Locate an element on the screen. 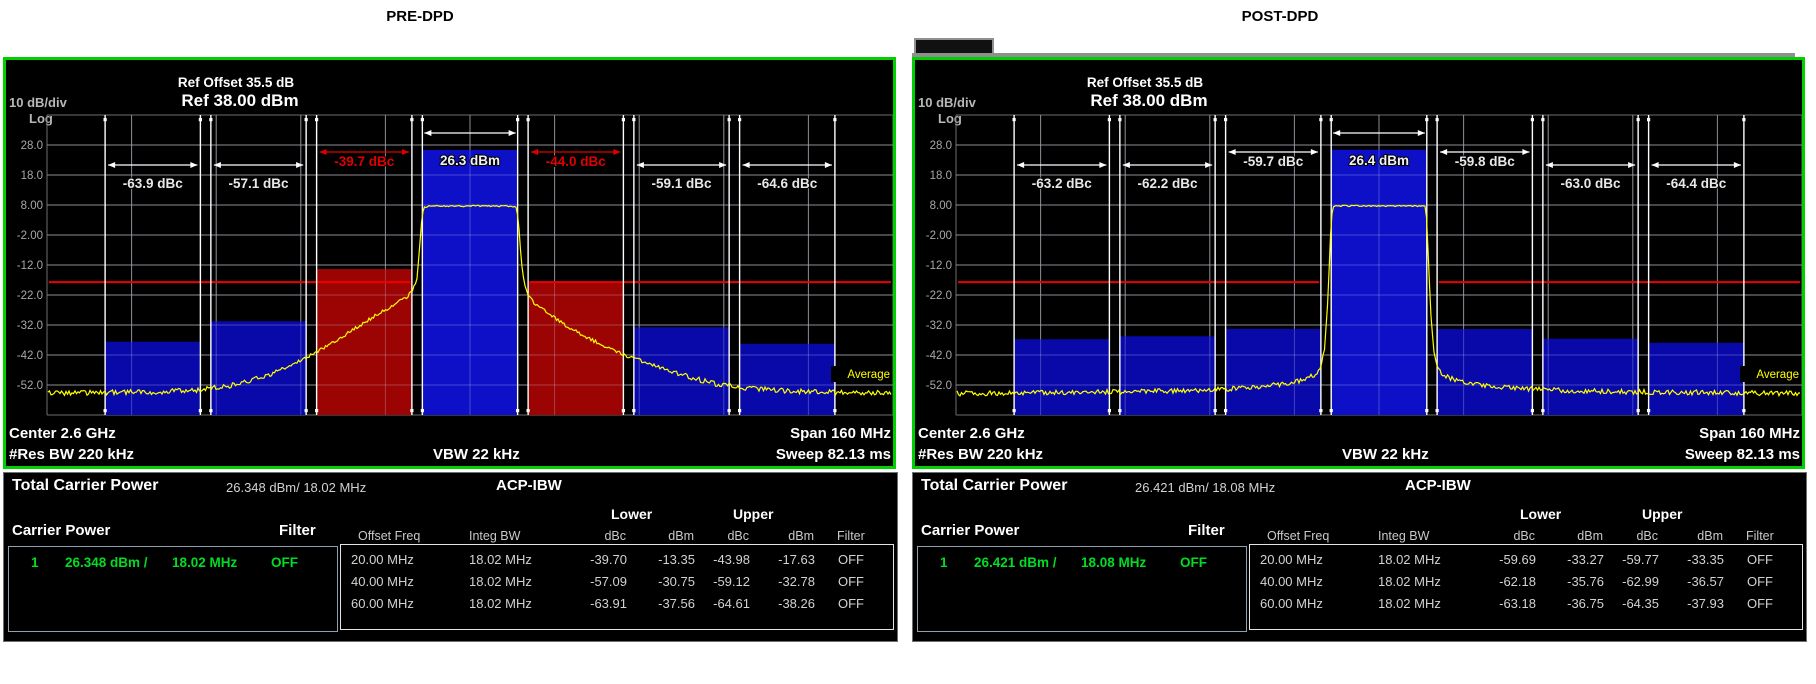  offset-dbc-label: -64.4 dBc is located at coordinates (1696, 183).